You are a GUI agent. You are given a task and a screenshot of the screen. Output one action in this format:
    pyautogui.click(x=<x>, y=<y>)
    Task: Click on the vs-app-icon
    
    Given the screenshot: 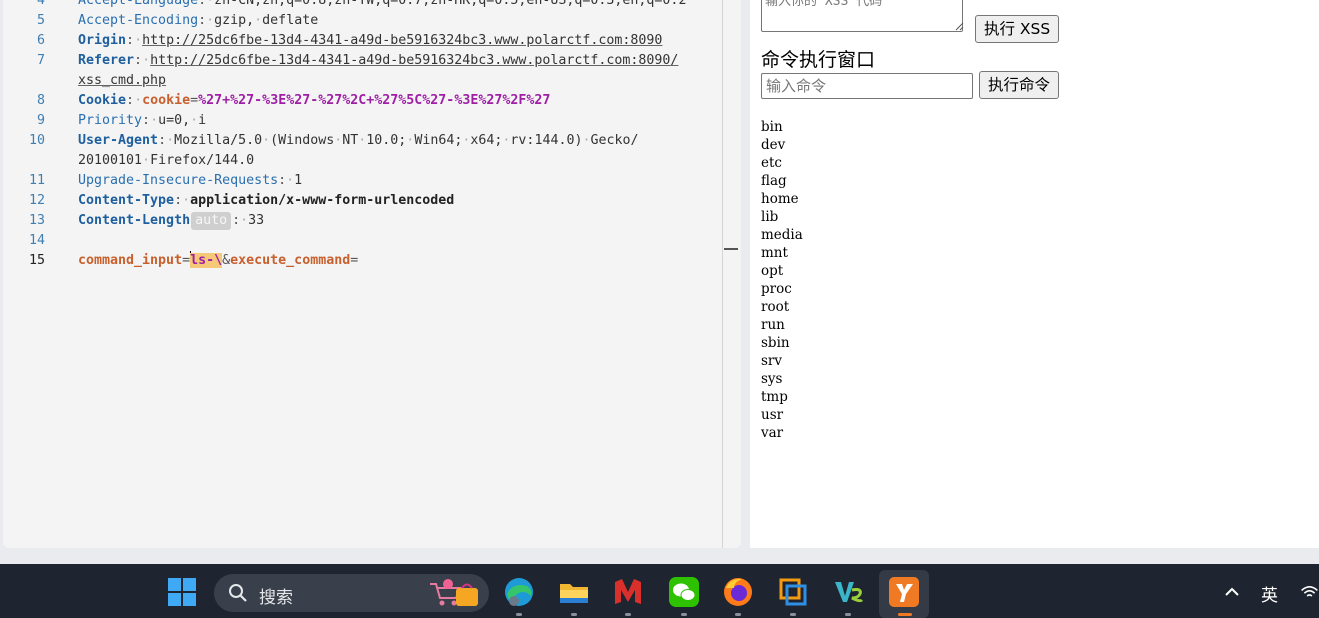 What is the action you would take?
    pyautogui.click(x=848, y=592)
    